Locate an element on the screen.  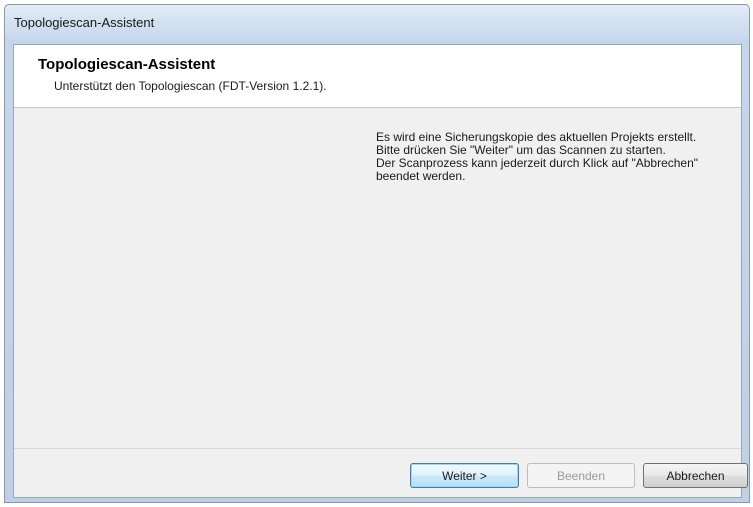
window-title: Topologiescan-Assistent is located at coordinates (84, 22).